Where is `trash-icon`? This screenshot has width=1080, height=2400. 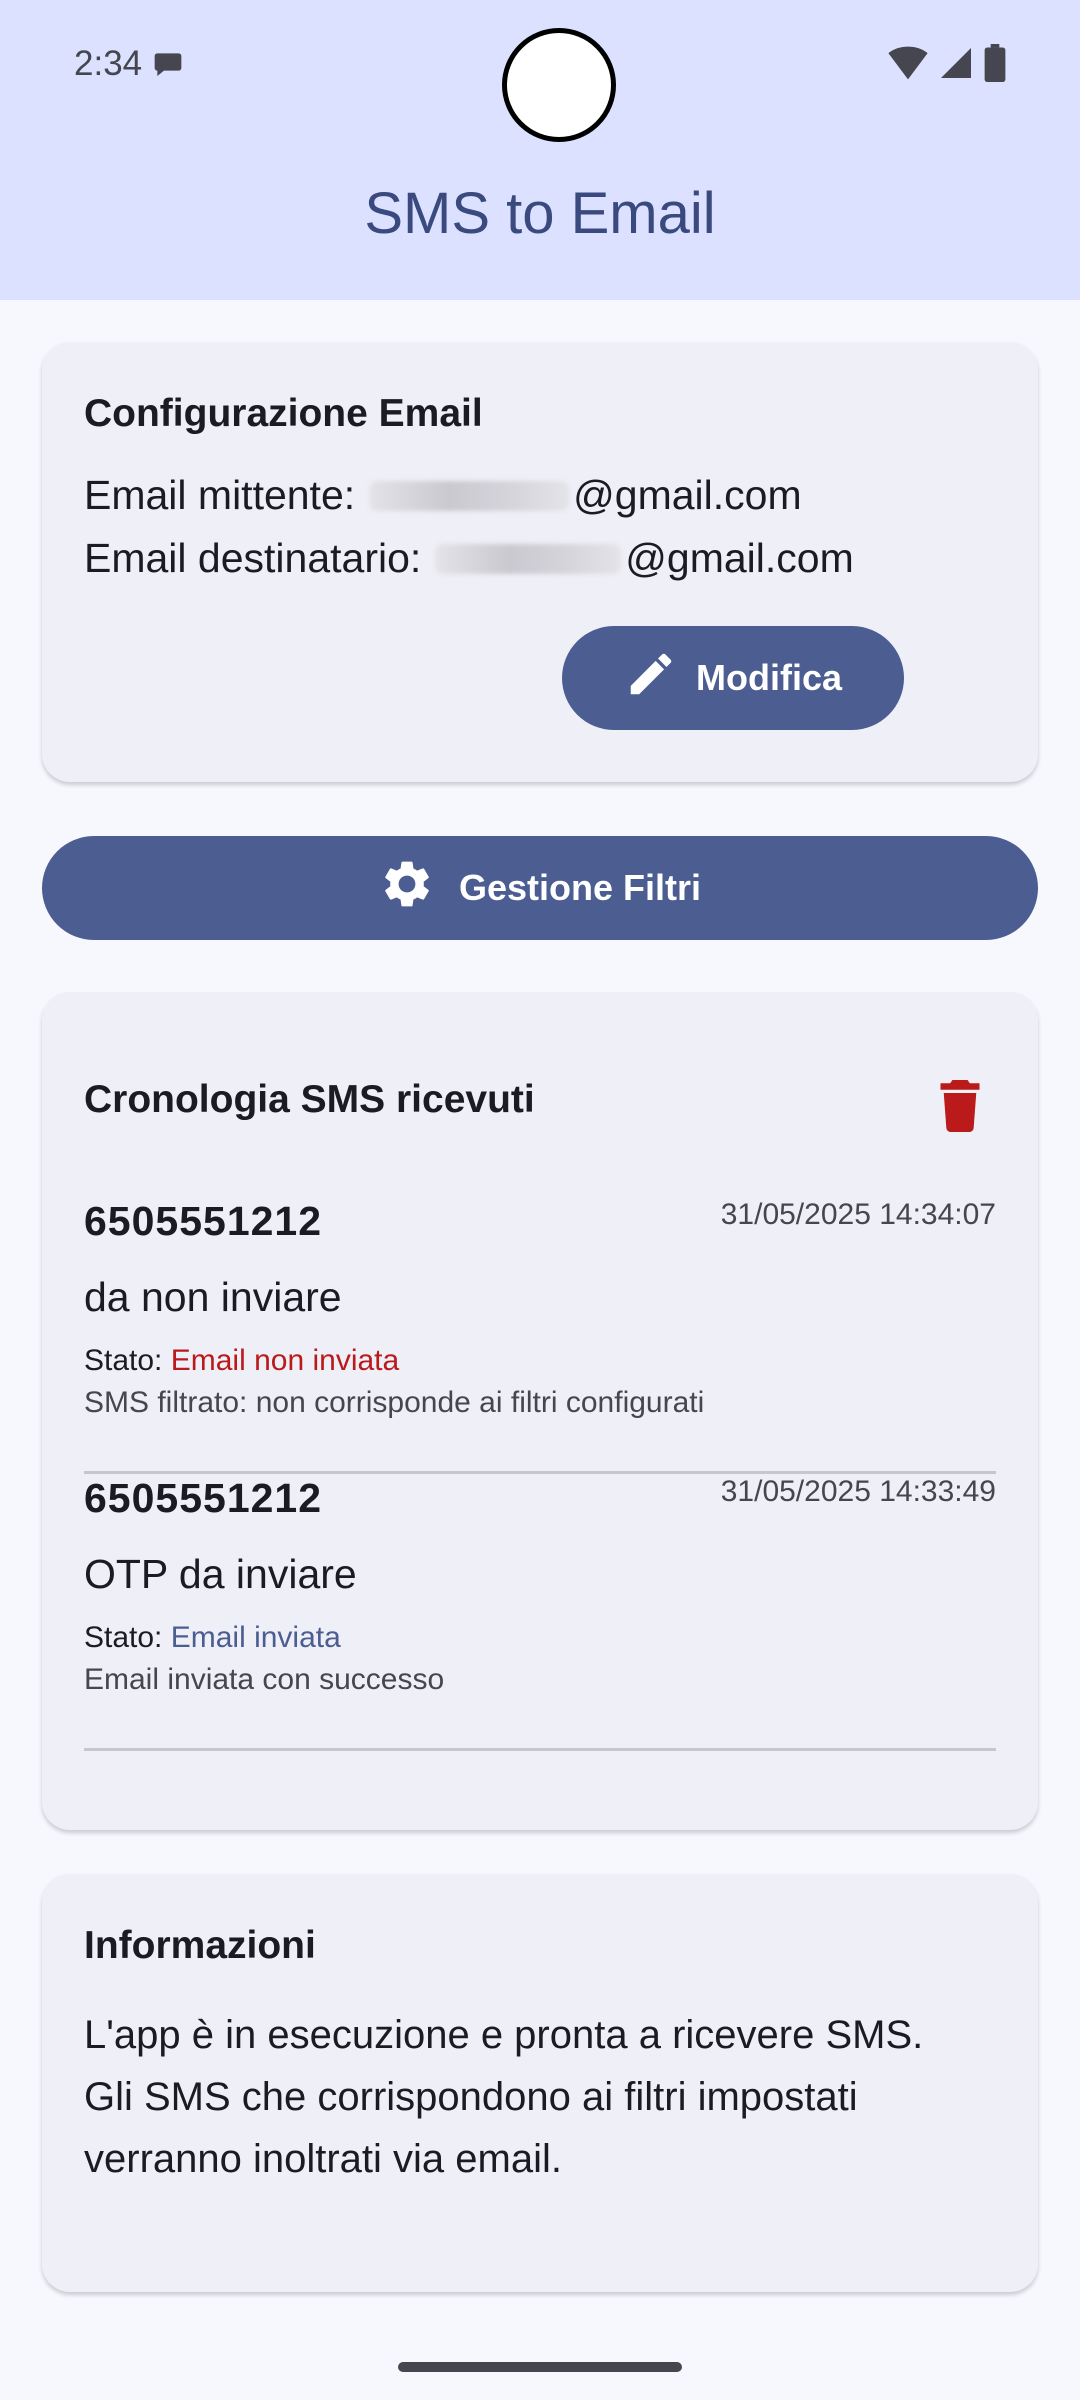
trash-icon is located at coordinates (960, 1108).